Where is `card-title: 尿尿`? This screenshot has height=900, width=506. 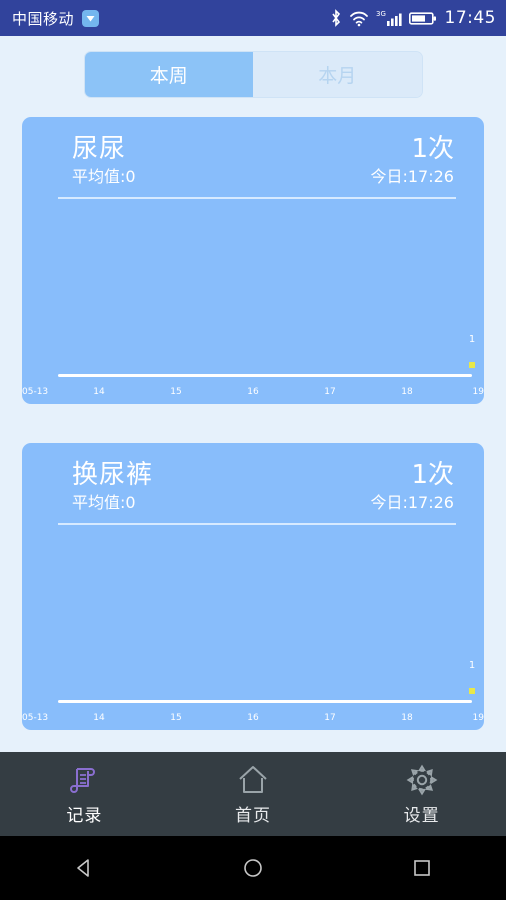
card-title: 尿尿 is located at coordinates (99, 149).